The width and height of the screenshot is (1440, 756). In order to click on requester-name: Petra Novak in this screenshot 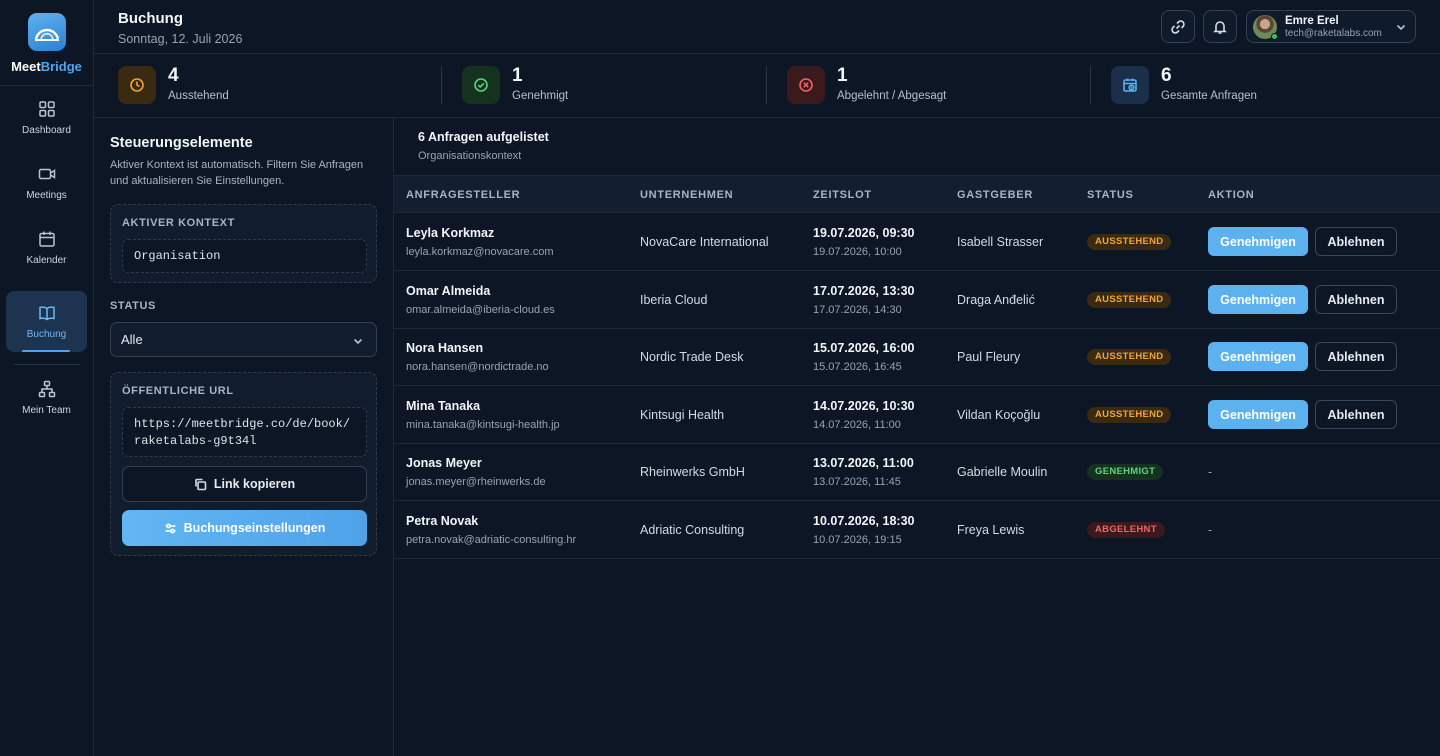, I will do `click(442, 521)`.